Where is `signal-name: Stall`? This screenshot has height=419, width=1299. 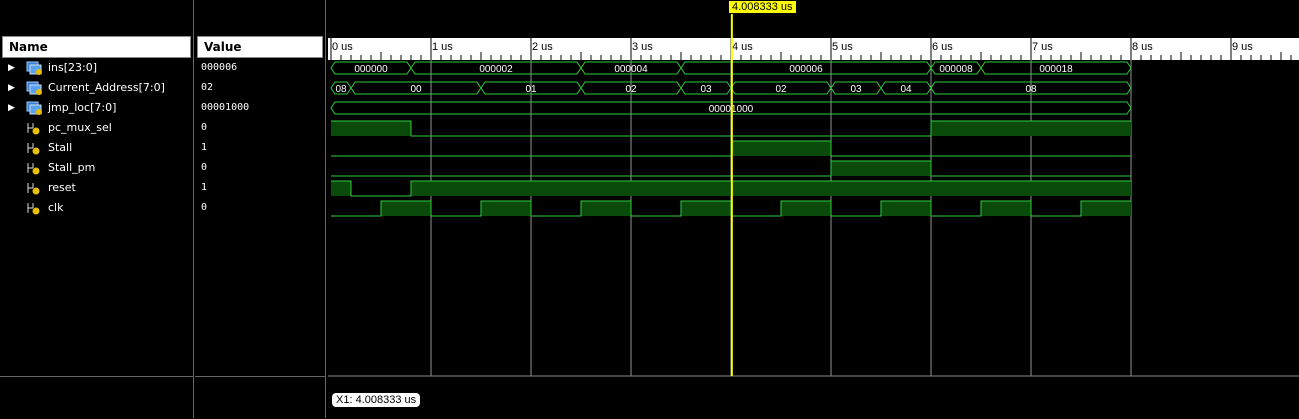
signal-name: Stall is located at coordinates (60, 147).